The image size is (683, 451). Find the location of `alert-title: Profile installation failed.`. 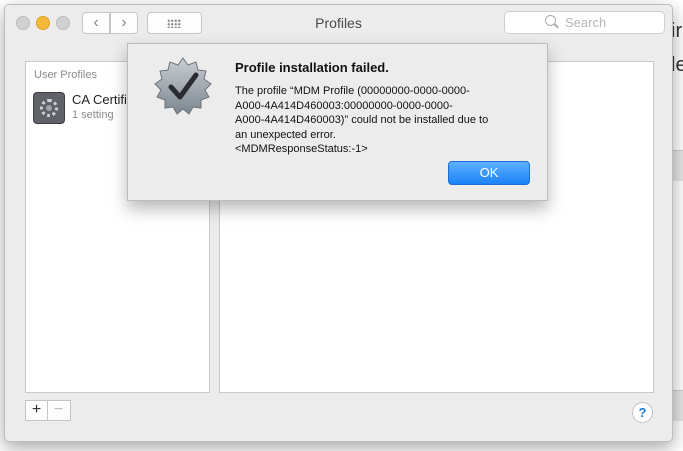

alert-title: Profile installation failed. is located at coordinates (312, 67).